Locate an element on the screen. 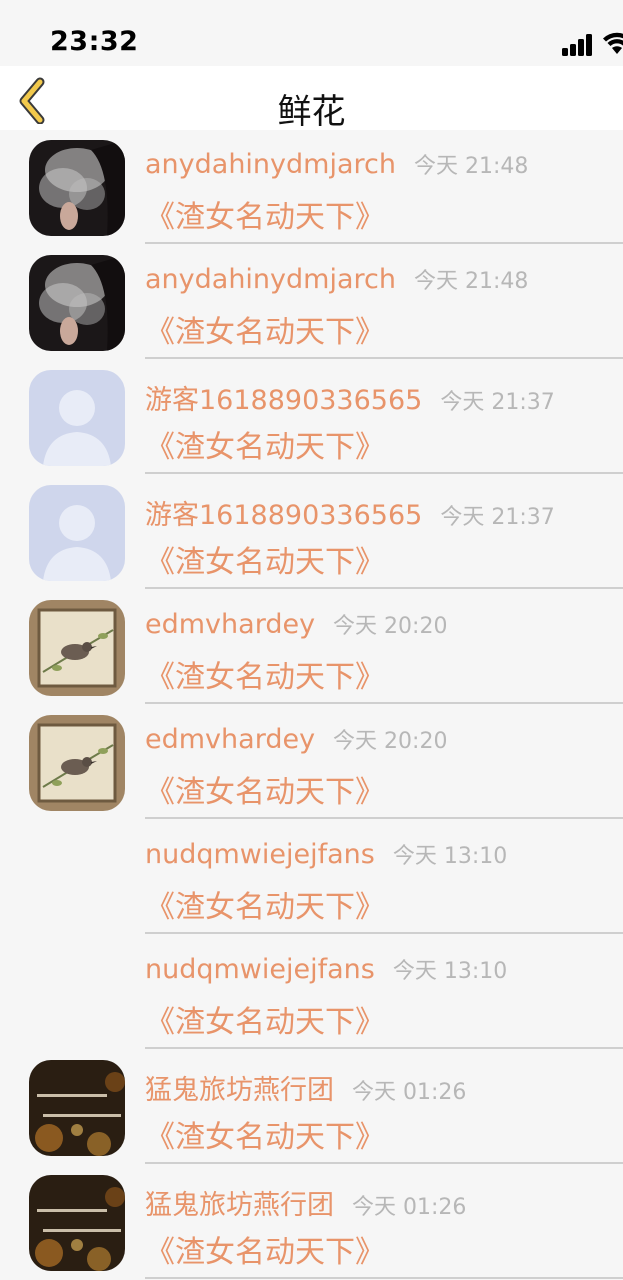 This screenshot has height=1280, width=623. page-title: 鲜花 is located at coordinates (311, 112).